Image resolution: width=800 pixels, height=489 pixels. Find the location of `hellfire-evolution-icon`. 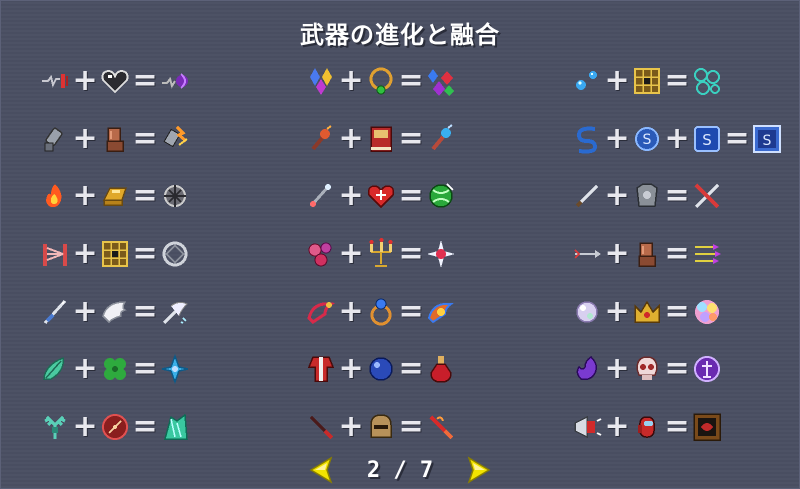

hellfire-evolution-icon is located at coordinates (175, 196).